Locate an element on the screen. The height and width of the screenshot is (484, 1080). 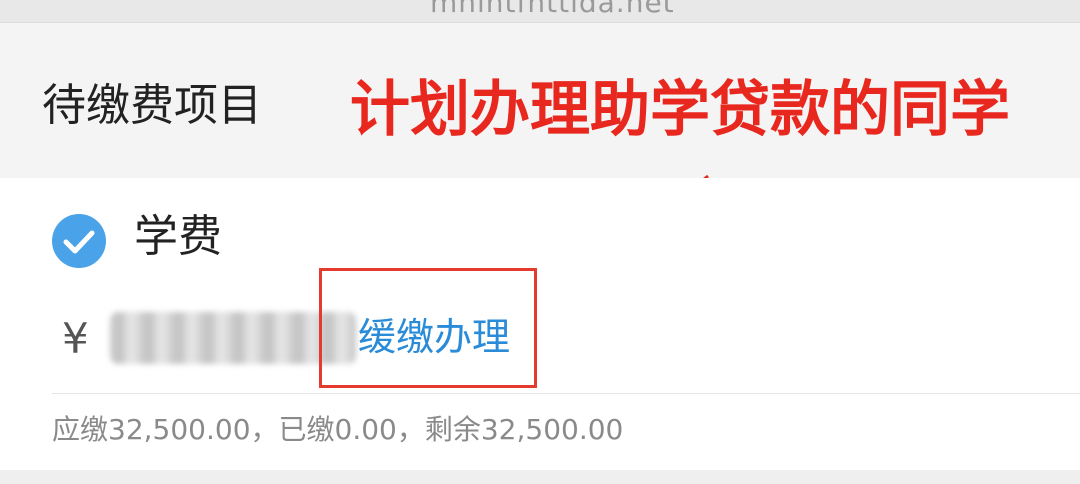
top-url-bar: mhlhtfhttlda.net is located at coordinates (540, 11).